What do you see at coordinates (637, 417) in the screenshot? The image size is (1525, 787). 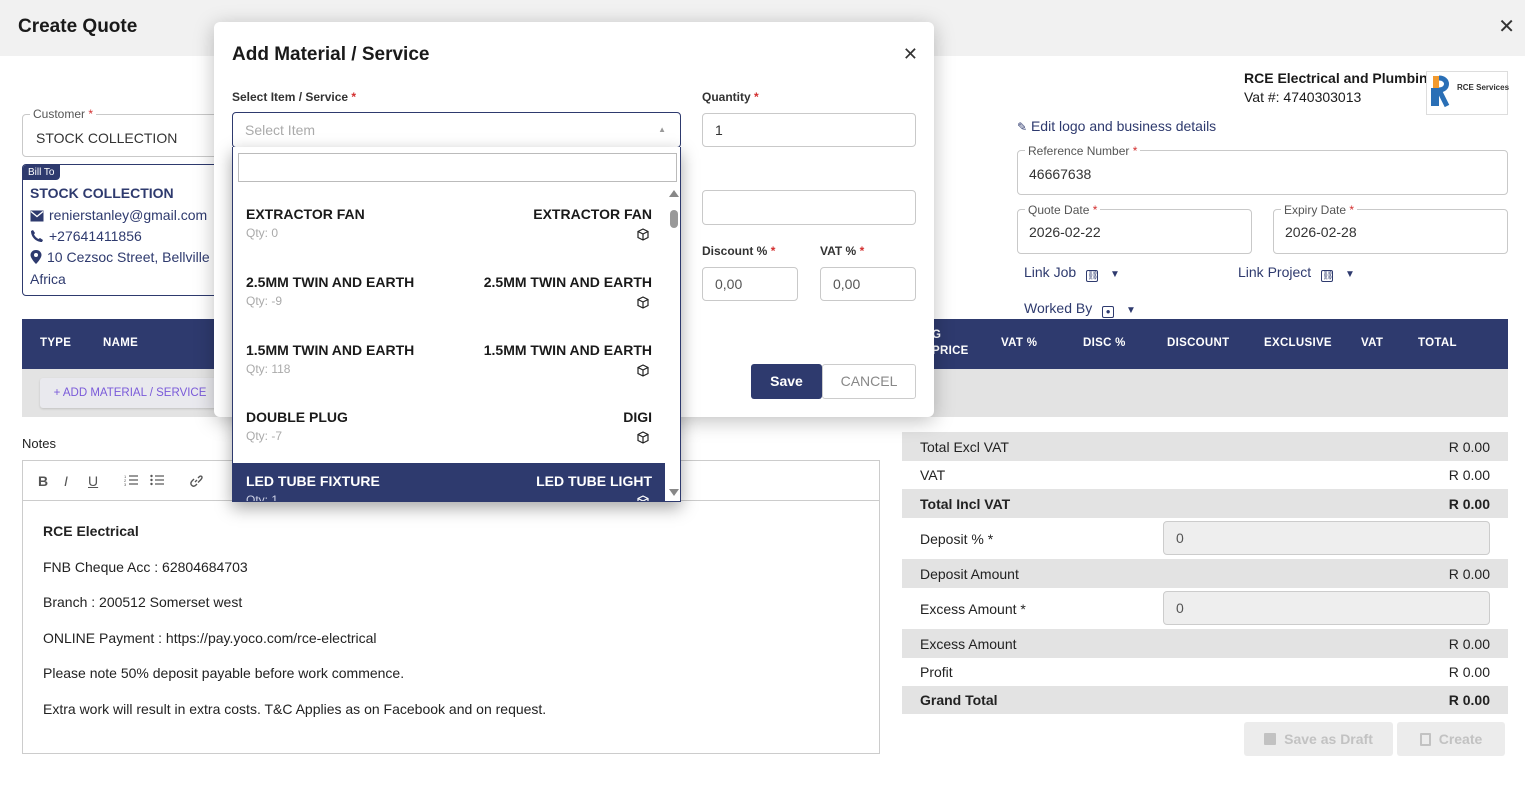 I see `option-description: DIGI` at bounding box center [637, 417].